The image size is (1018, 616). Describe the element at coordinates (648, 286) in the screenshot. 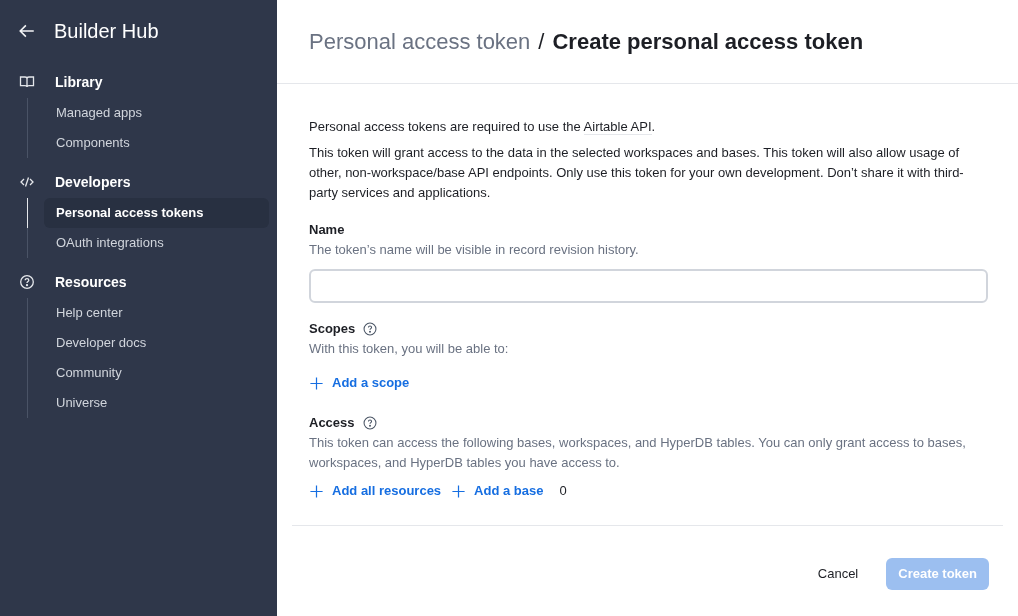

I see `name-input` at that location.